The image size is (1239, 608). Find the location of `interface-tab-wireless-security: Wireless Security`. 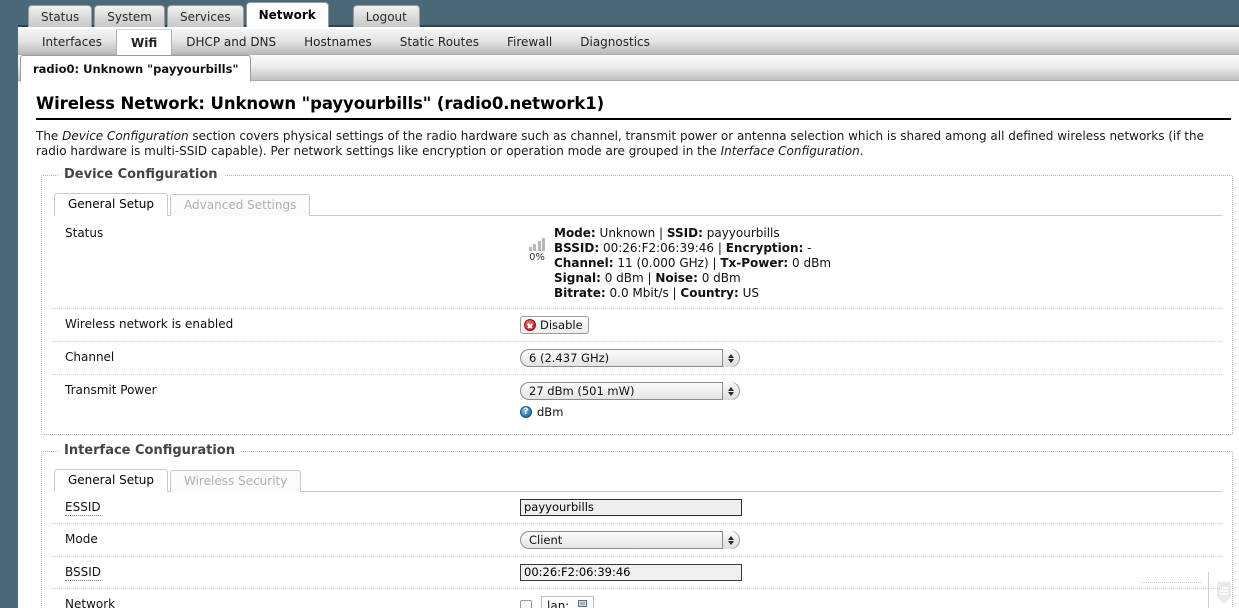

interface-tab-wireless-security: Wireless Security is located at coordinates (236, 481).